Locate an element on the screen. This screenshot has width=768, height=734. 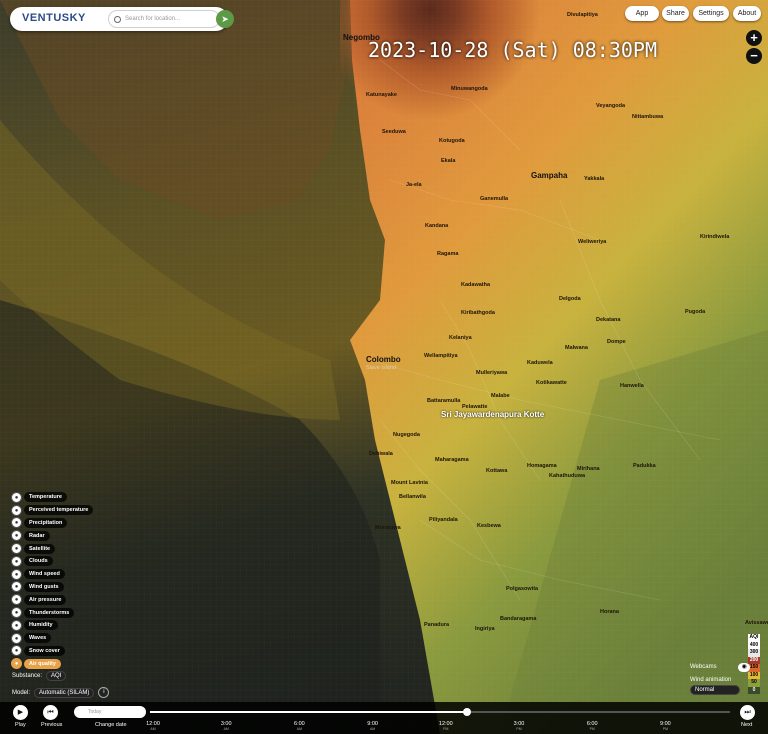
town-label: Hanwella is located at coordinates (632, 386).